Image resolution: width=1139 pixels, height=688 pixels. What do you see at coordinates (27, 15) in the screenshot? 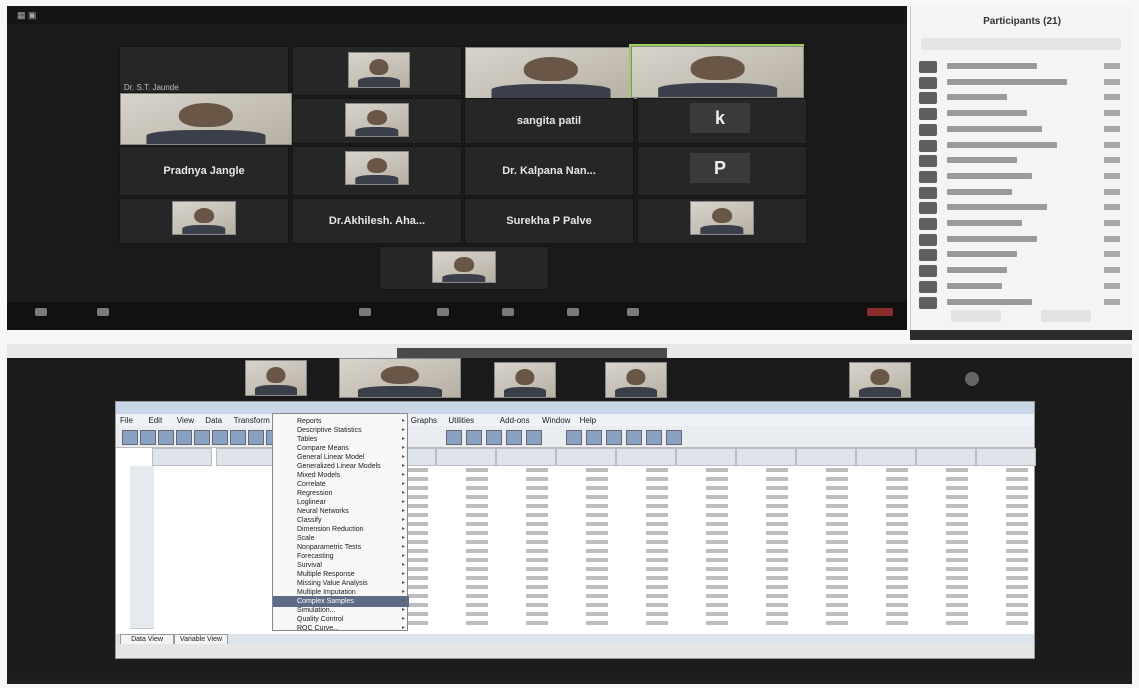
I see `view-icon: ▦ ▣` at bounding box center [27, 15].